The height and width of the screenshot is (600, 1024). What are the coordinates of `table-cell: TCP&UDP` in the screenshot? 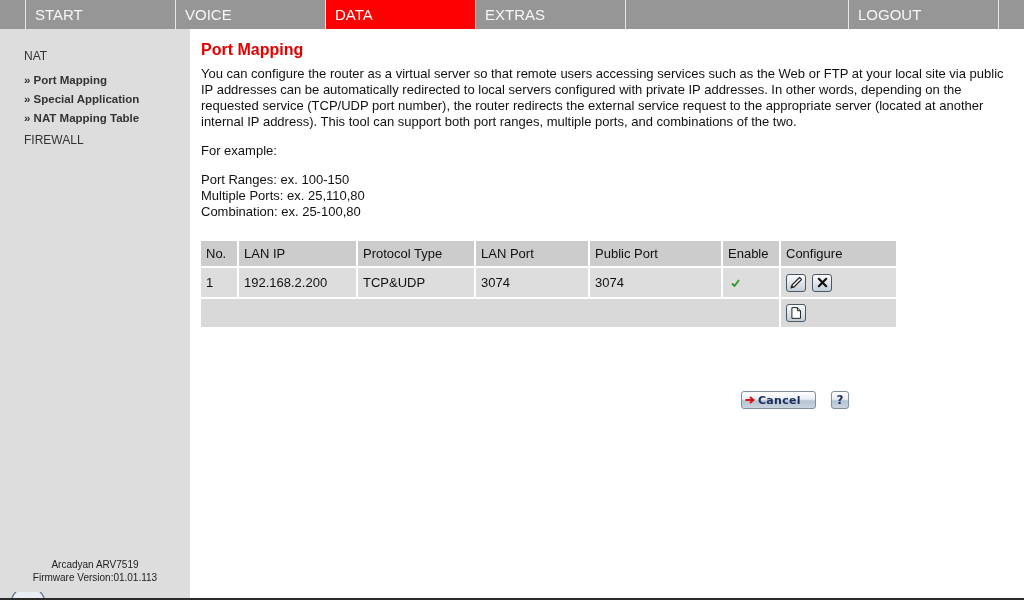 It's located at (416, 282).